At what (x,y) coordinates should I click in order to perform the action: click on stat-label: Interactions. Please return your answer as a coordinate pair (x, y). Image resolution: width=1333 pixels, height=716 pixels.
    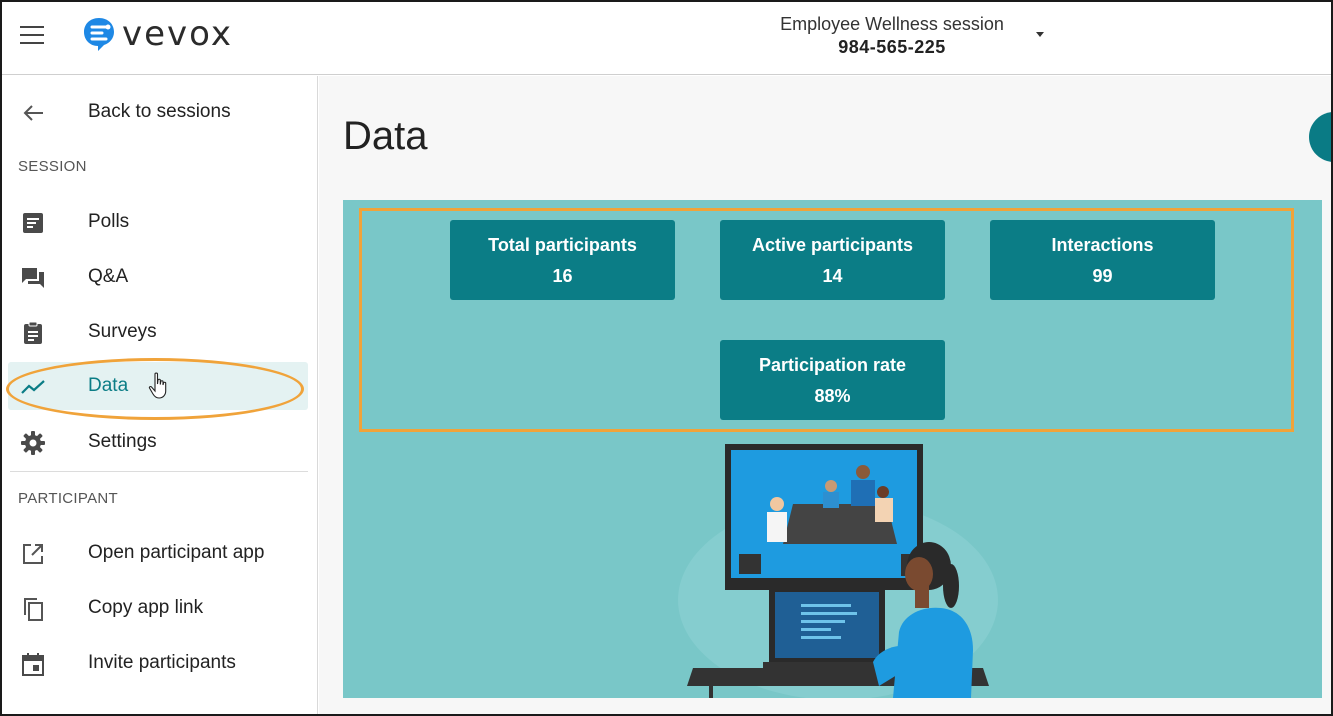
    Looking at the image, I should click on (1102, 245).